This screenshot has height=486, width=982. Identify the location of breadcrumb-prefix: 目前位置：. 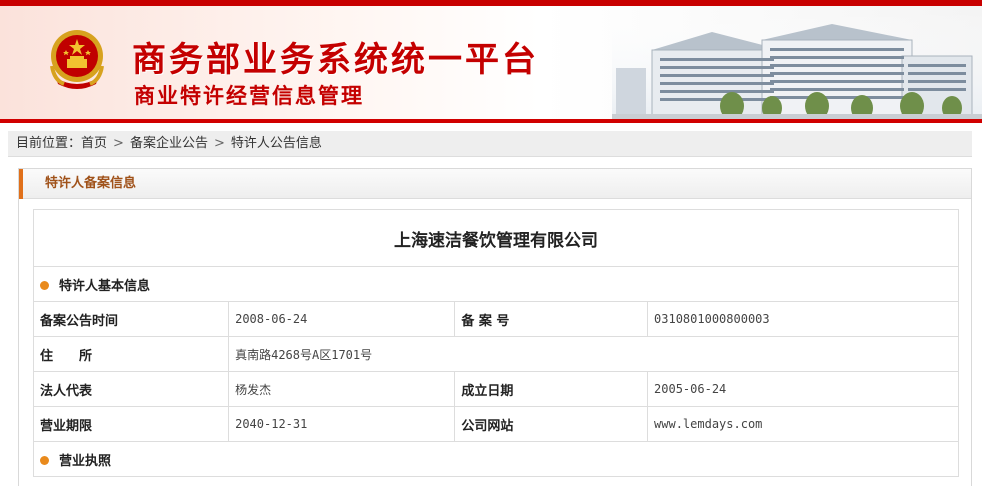
(49, 143).